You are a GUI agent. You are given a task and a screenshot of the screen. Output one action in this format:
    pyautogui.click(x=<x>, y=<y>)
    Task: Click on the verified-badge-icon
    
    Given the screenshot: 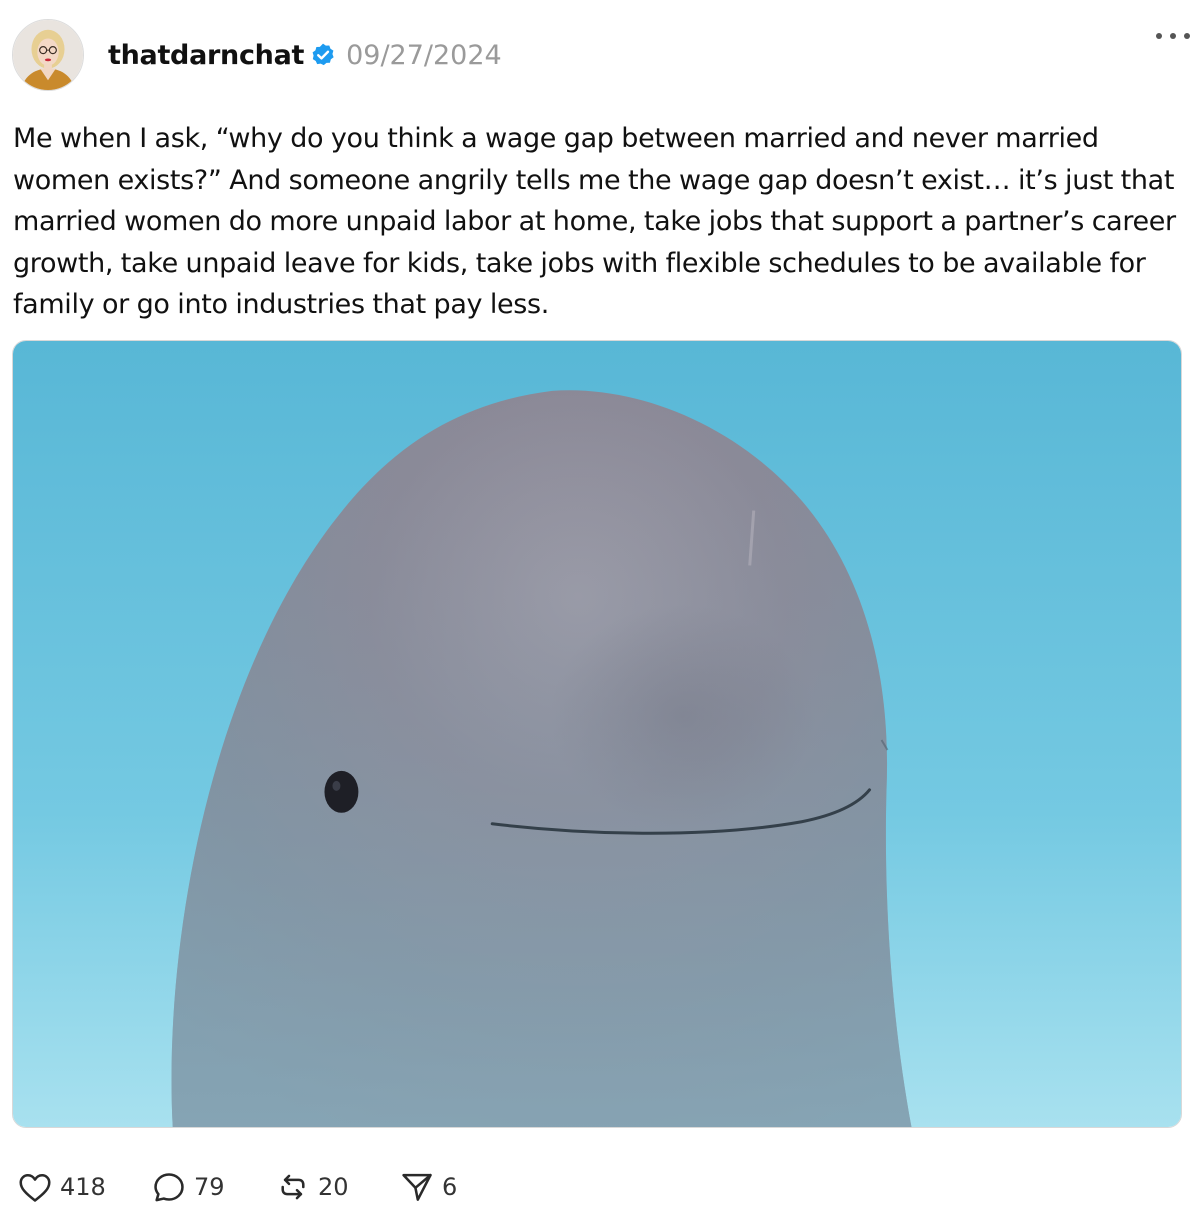 What is the action you would take?
    pyautogui.click(x=323, y=55)
    